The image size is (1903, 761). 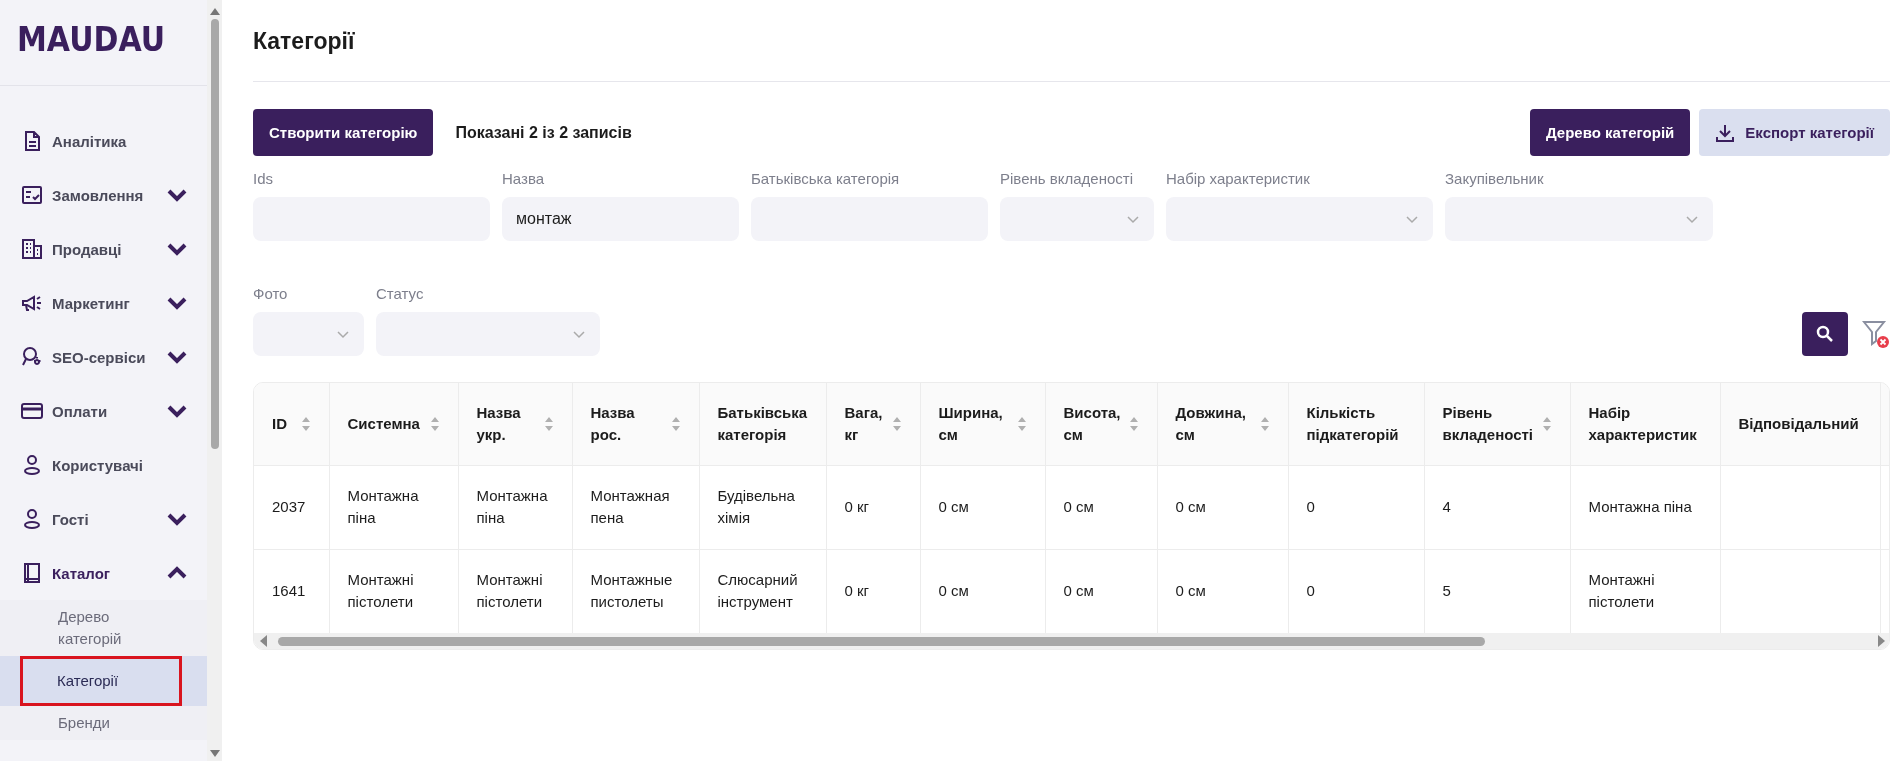 I want to click on sidebar-subitem: Категорії, so click(x=101, y=681).